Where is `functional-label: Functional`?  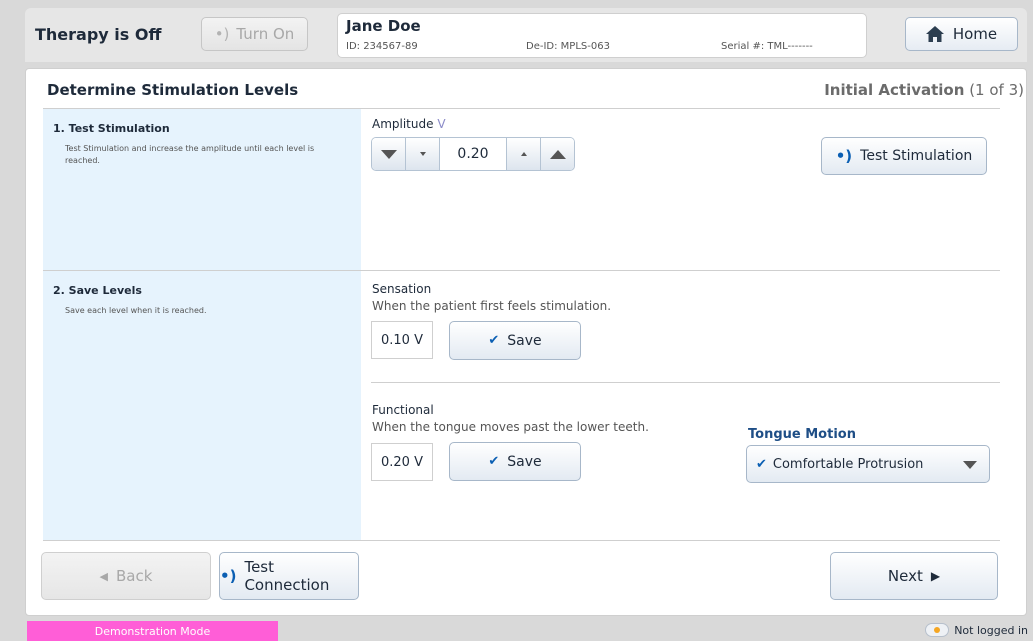 functional-label: Functional is located at coordinates (403, 410).